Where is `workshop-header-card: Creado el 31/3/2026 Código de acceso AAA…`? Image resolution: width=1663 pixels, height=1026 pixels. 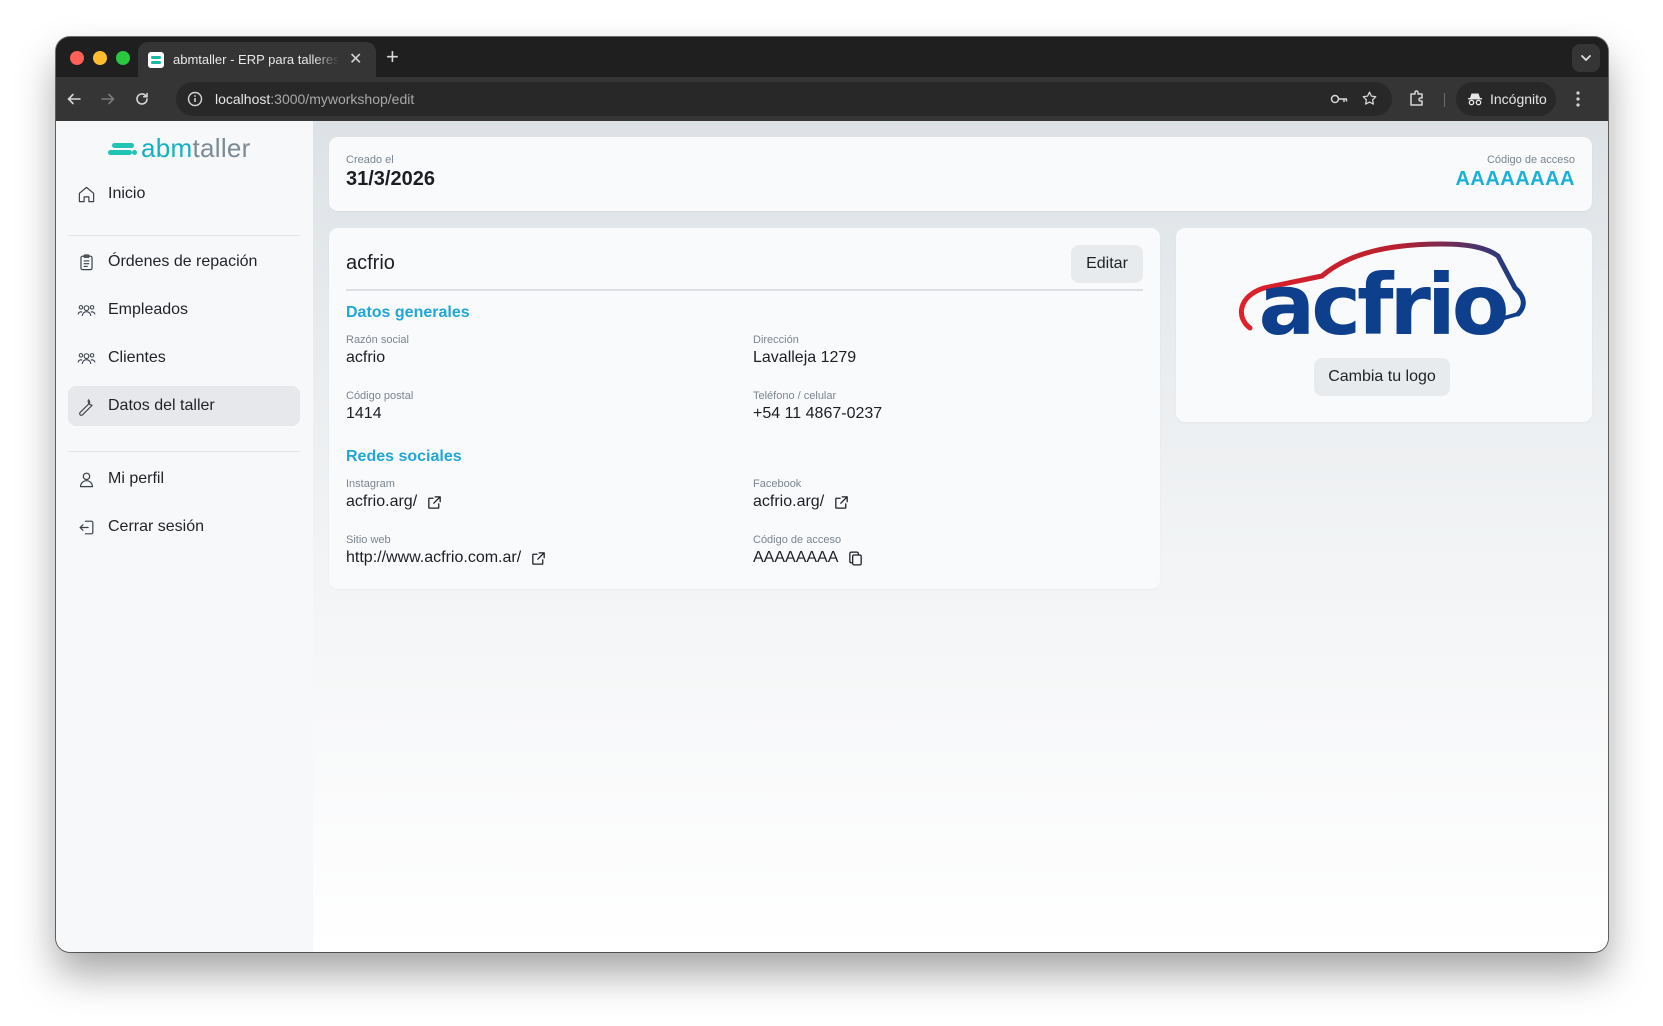 workshop-header-card: Creado el 31/3/2026 Código de acceso AAA… is located at coordinates (960, 174).